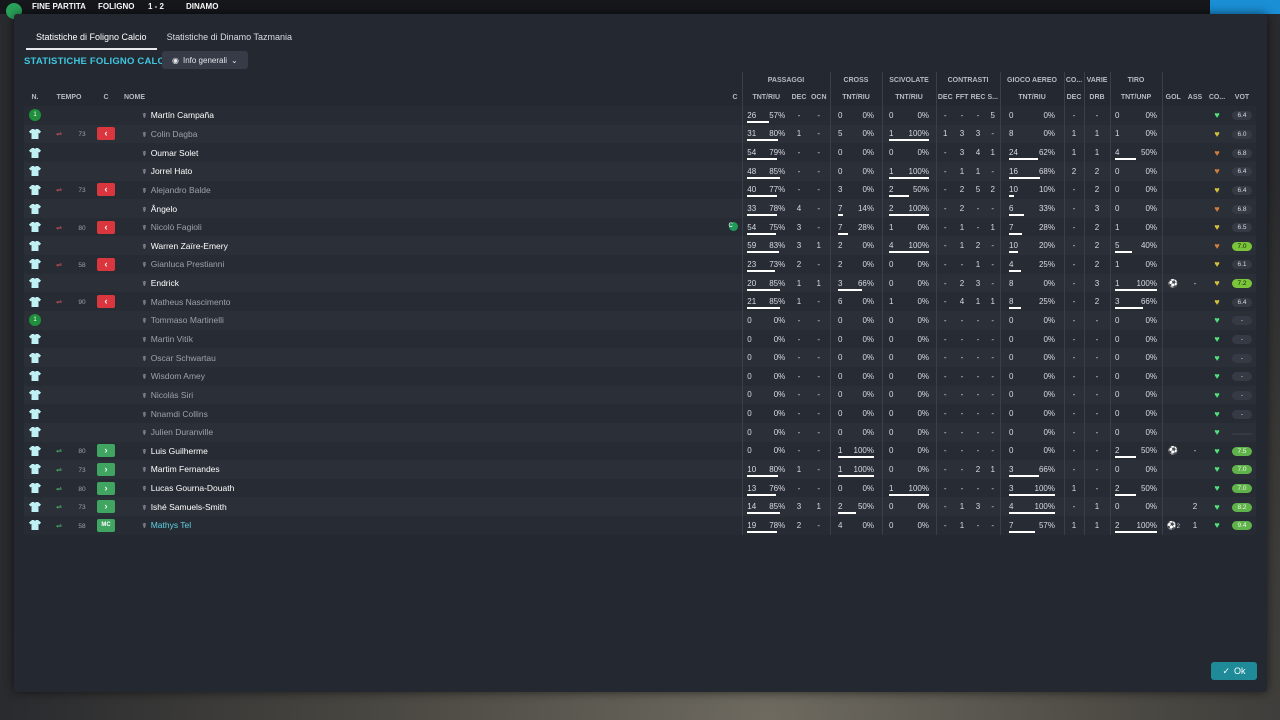 Image resolution: width=1280 pixels, height=720 pixels. Describe the element at coordinates (752, 115) in the screenshot. I see `passes-total: 26` at that location.